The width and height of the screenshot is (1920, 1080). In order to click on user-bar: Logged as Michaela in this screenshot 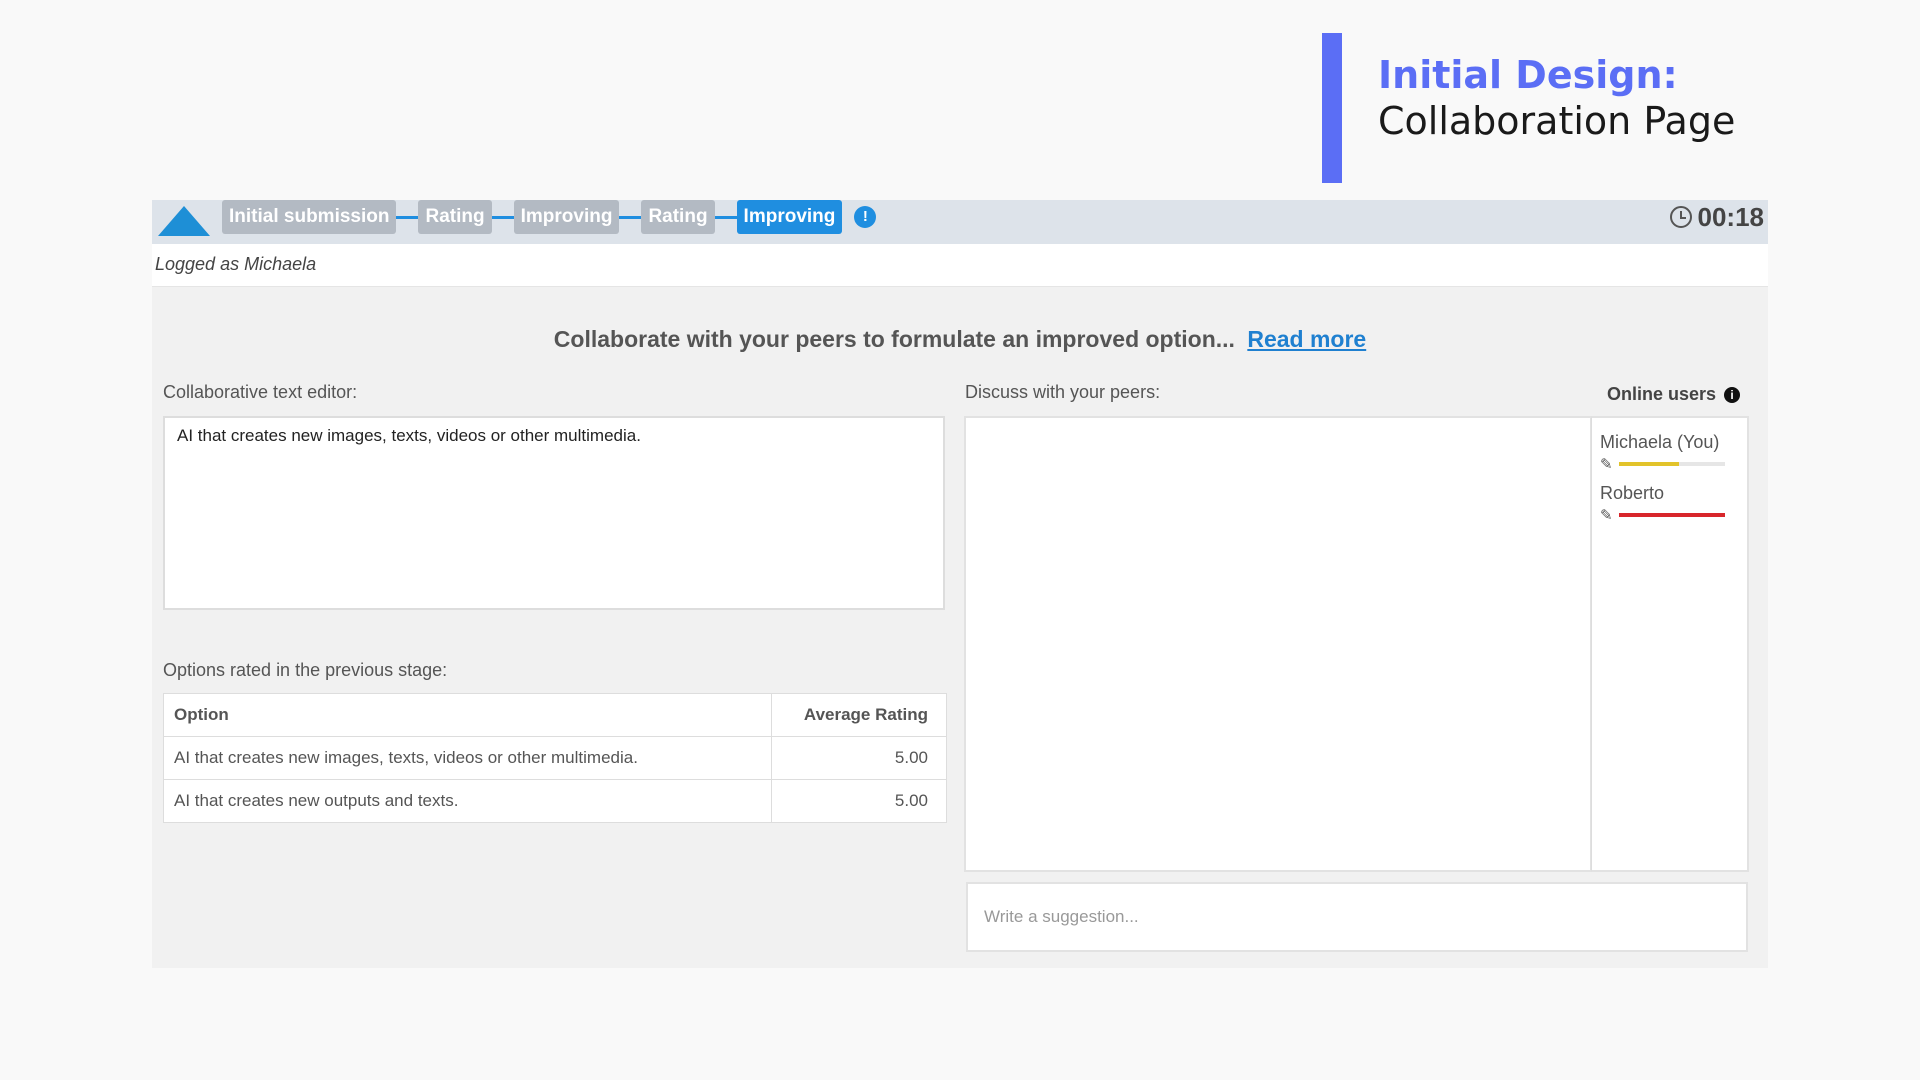, I will do `click(960, 265)`.